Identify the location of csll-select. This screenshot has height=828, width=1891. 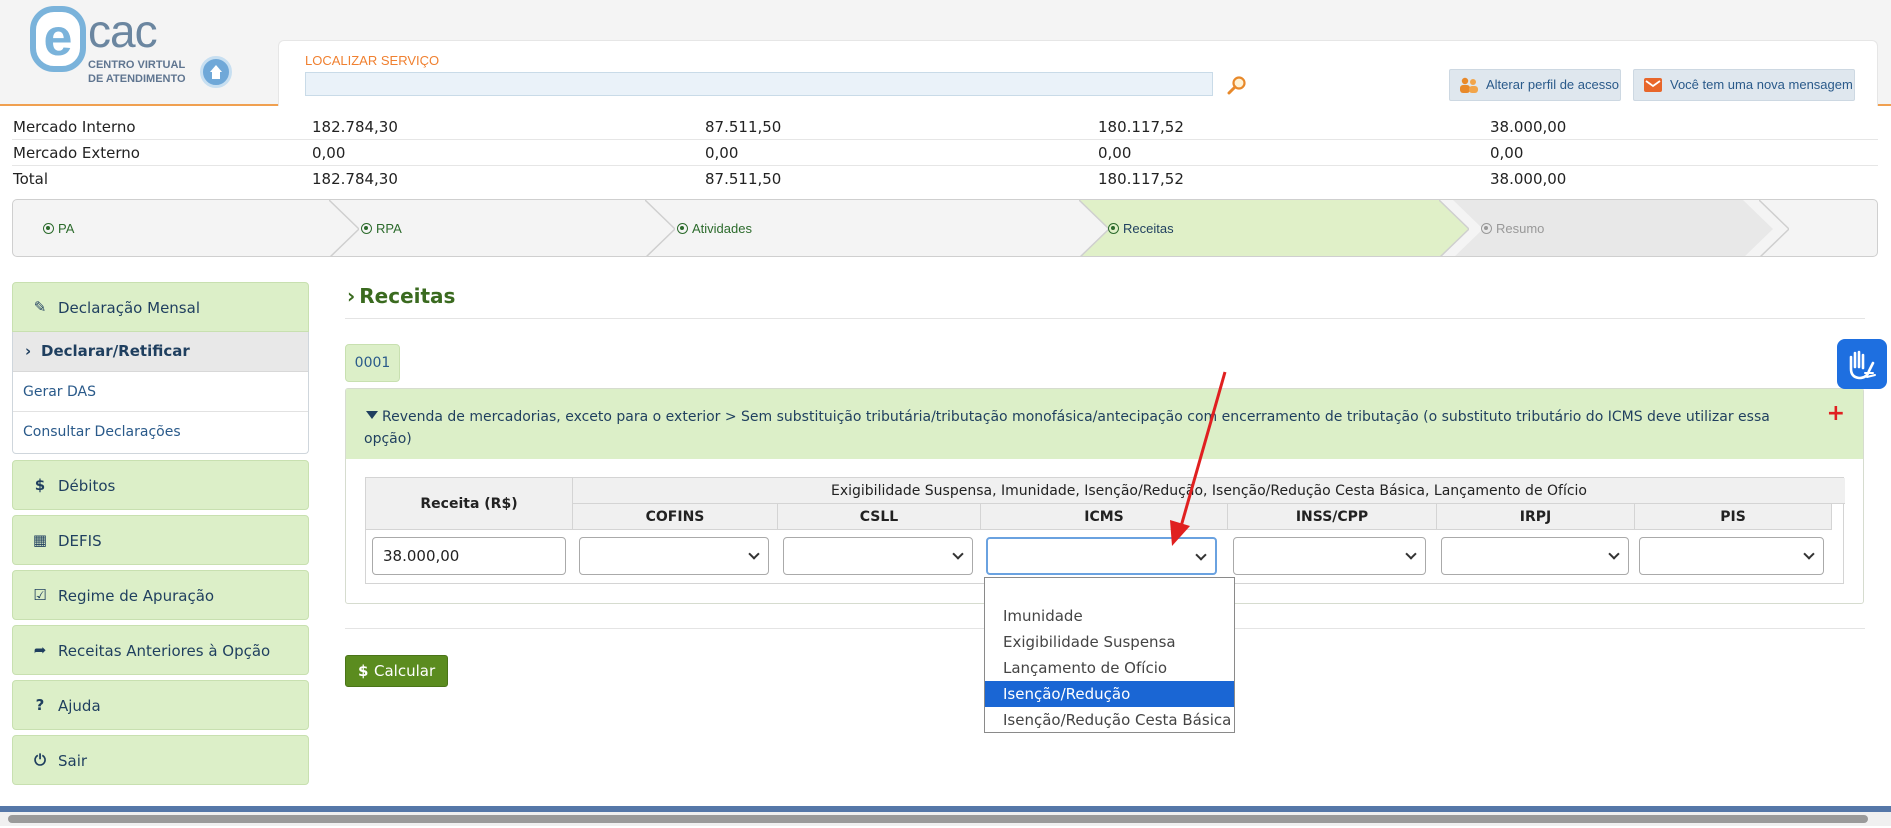
(878, 556).